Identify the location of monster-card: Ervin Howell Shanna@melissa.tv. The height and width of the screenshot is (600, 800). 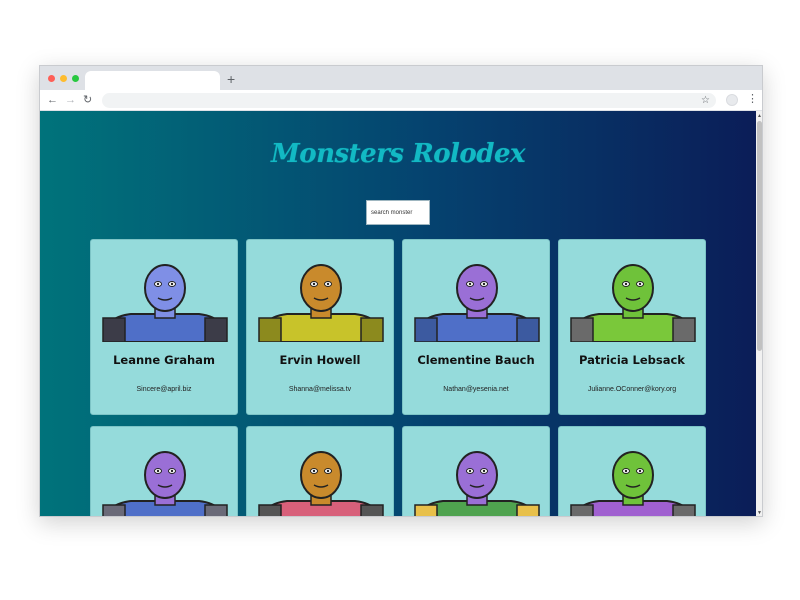
(320, 327).